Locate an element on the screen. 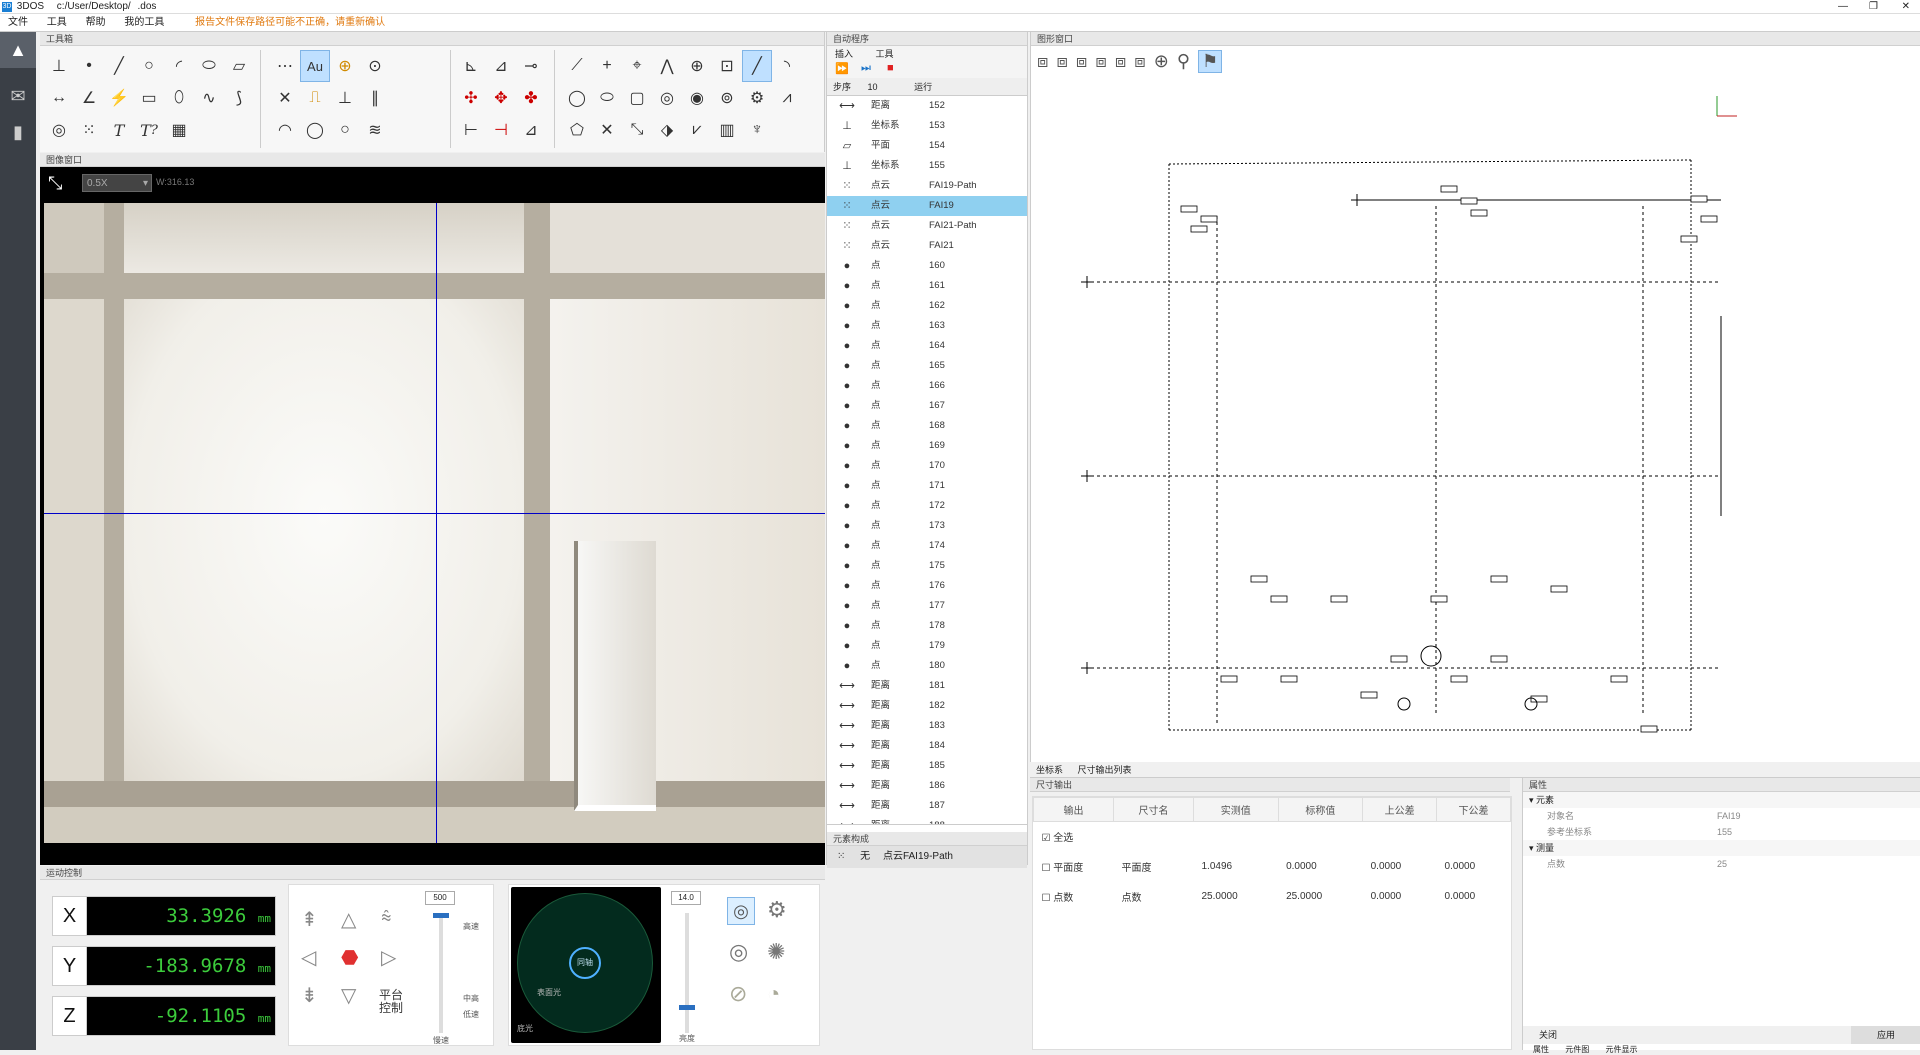  quadrant-light-icon: ◔ is located at coordinates (773, 994).